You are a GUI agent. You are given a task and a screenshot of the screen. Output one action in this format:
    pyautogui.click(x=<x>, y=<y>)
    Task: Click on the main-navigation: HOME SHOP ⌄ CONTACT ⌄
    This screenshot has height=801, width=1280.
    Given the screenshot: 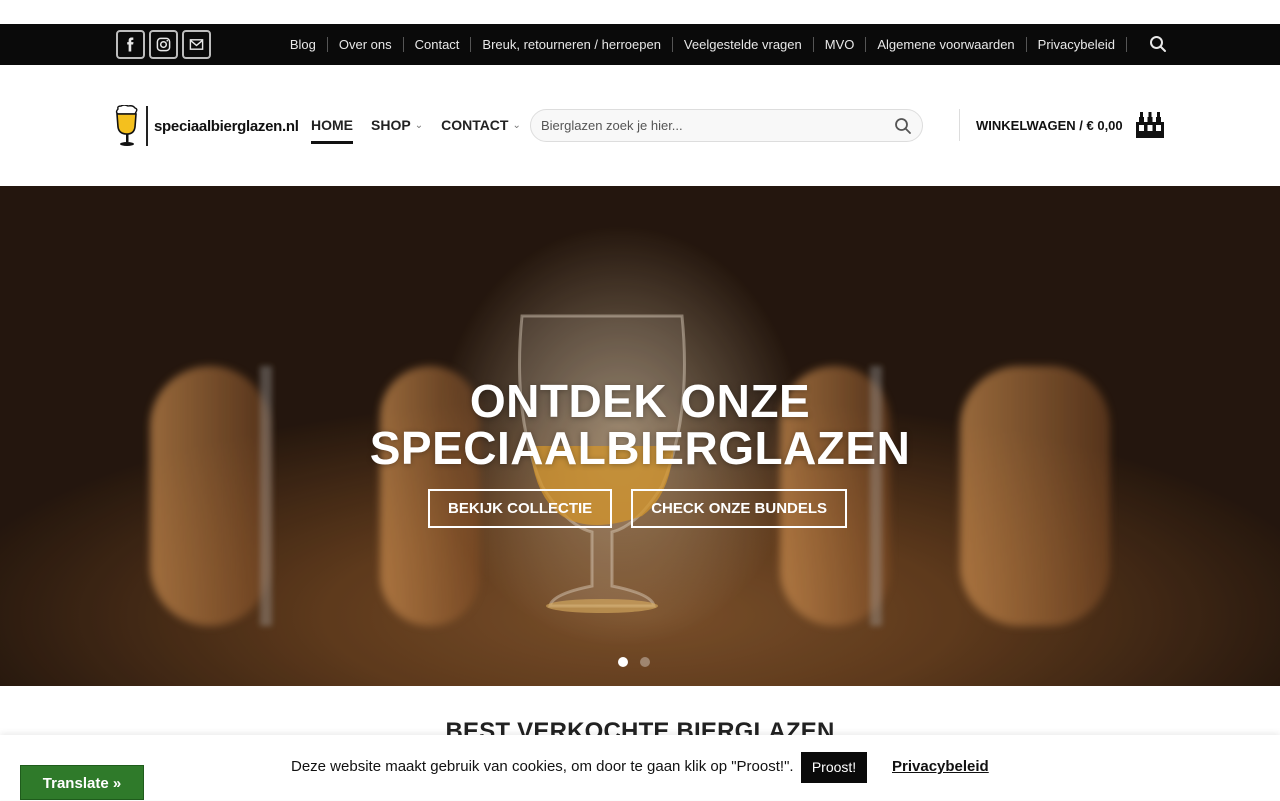 What is the action you would take?
    pyautogui.click(x=416, y=129)
    